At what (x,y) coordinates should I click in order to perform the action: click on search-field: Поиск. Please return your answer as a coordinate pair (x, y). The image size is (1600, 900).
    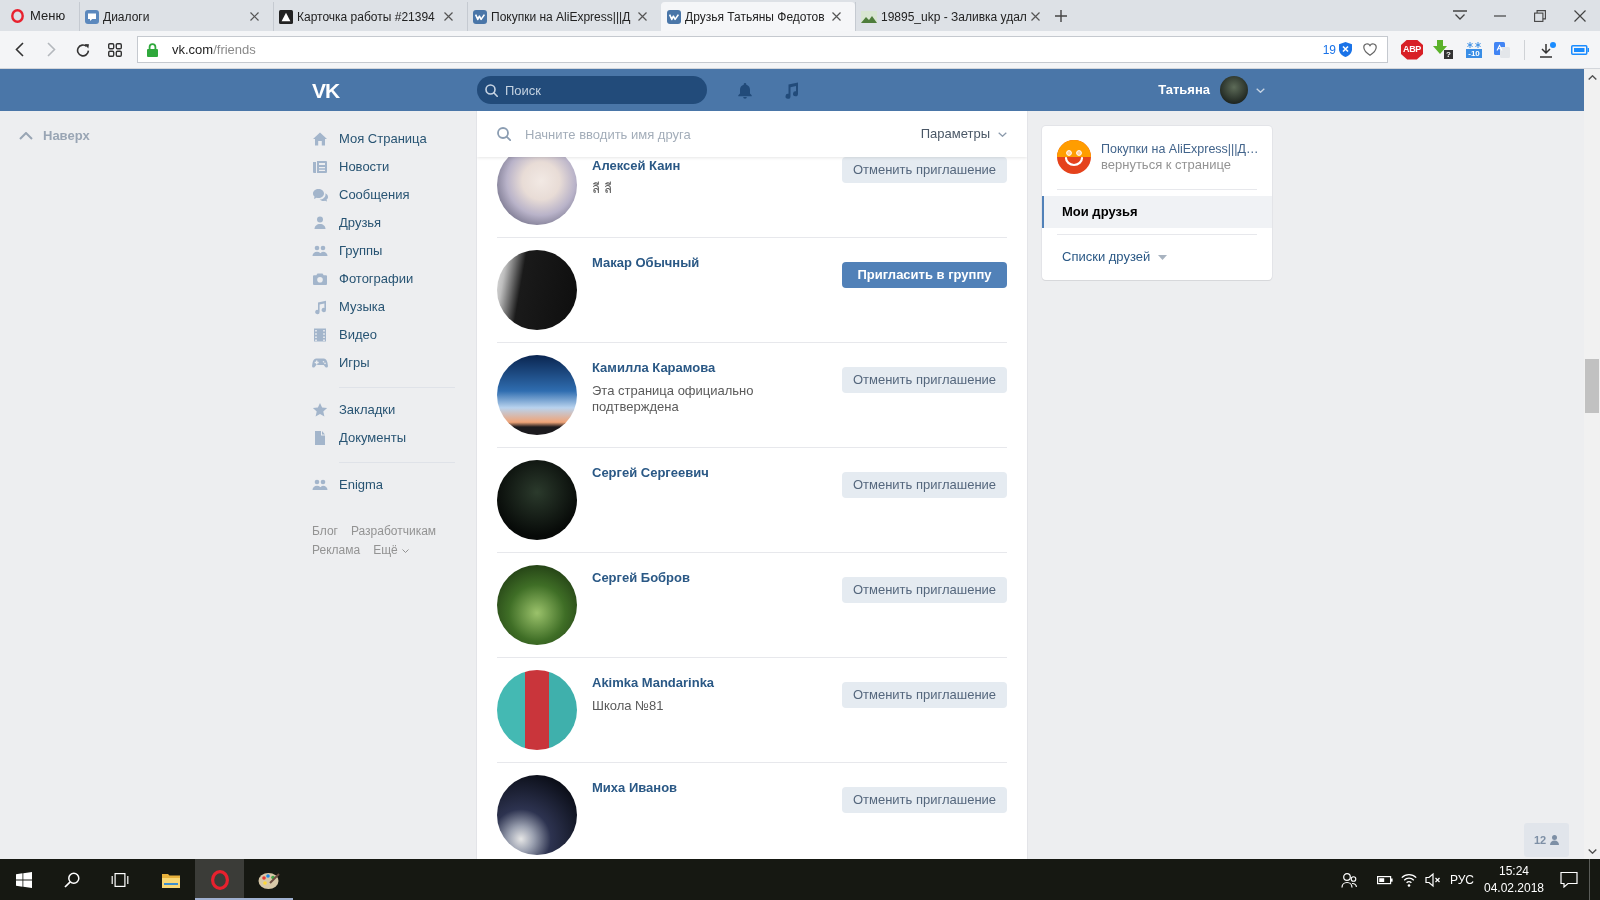
    Looking at the image, I should click on (592, 90).